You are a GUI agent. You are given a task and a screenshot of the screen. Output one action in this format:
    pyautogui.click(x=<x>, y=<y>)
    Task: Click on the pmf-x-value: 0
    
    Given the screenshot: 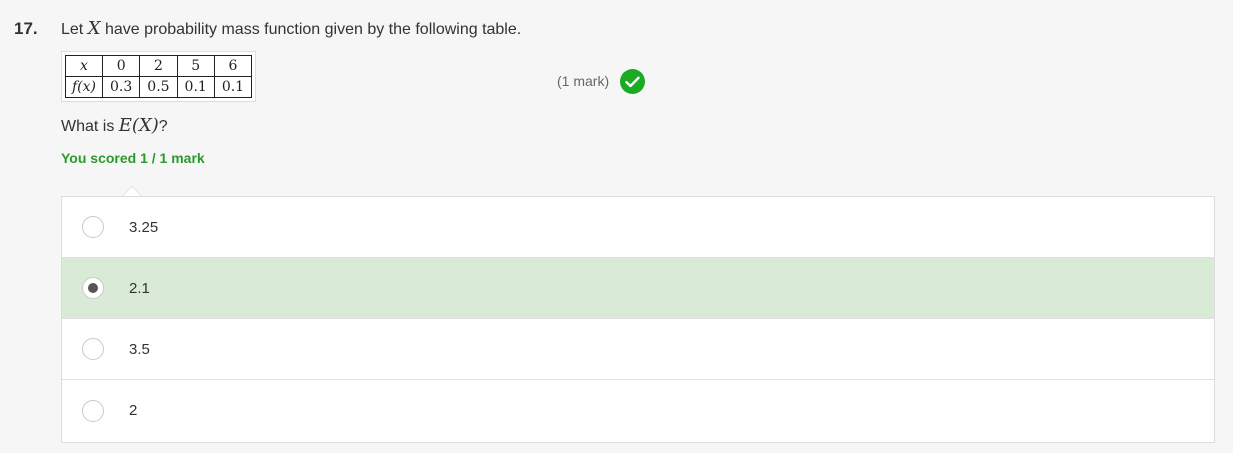 What is the action you would take?
    pyautogui.click(x=121, y=66)
    